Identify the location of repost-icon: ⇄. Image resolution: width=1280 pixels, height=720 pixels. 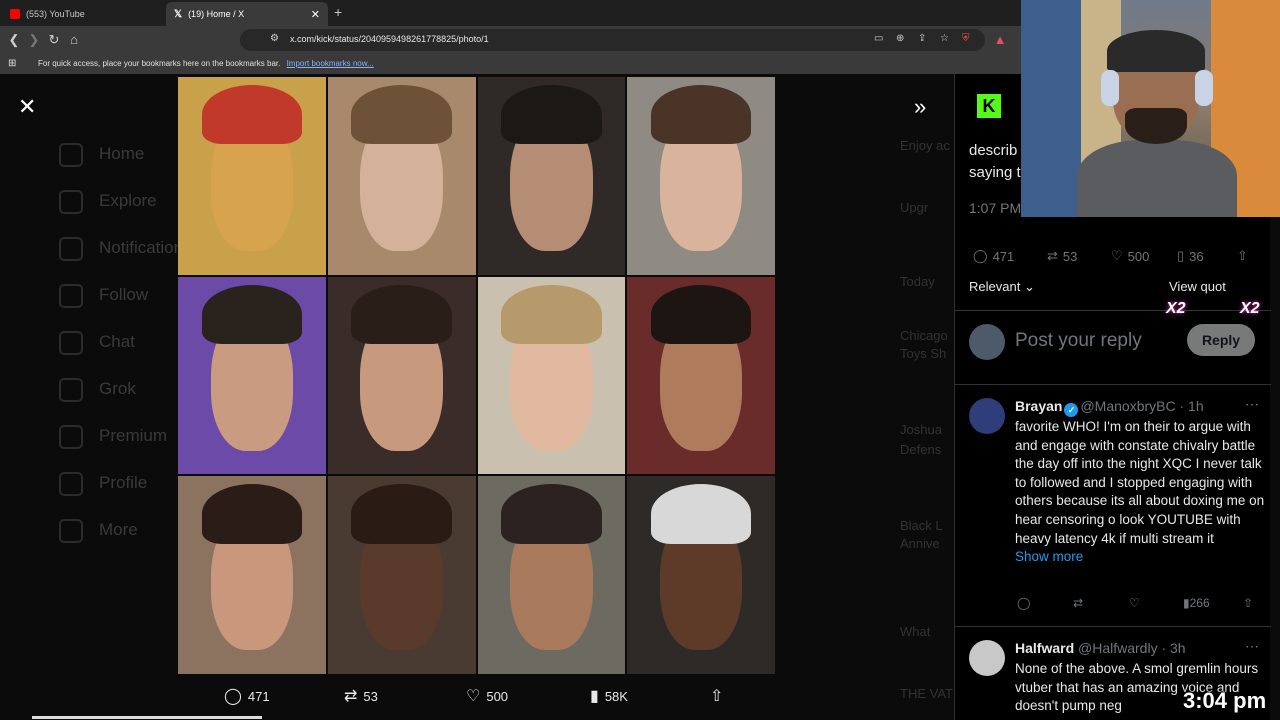
(1078, 603).